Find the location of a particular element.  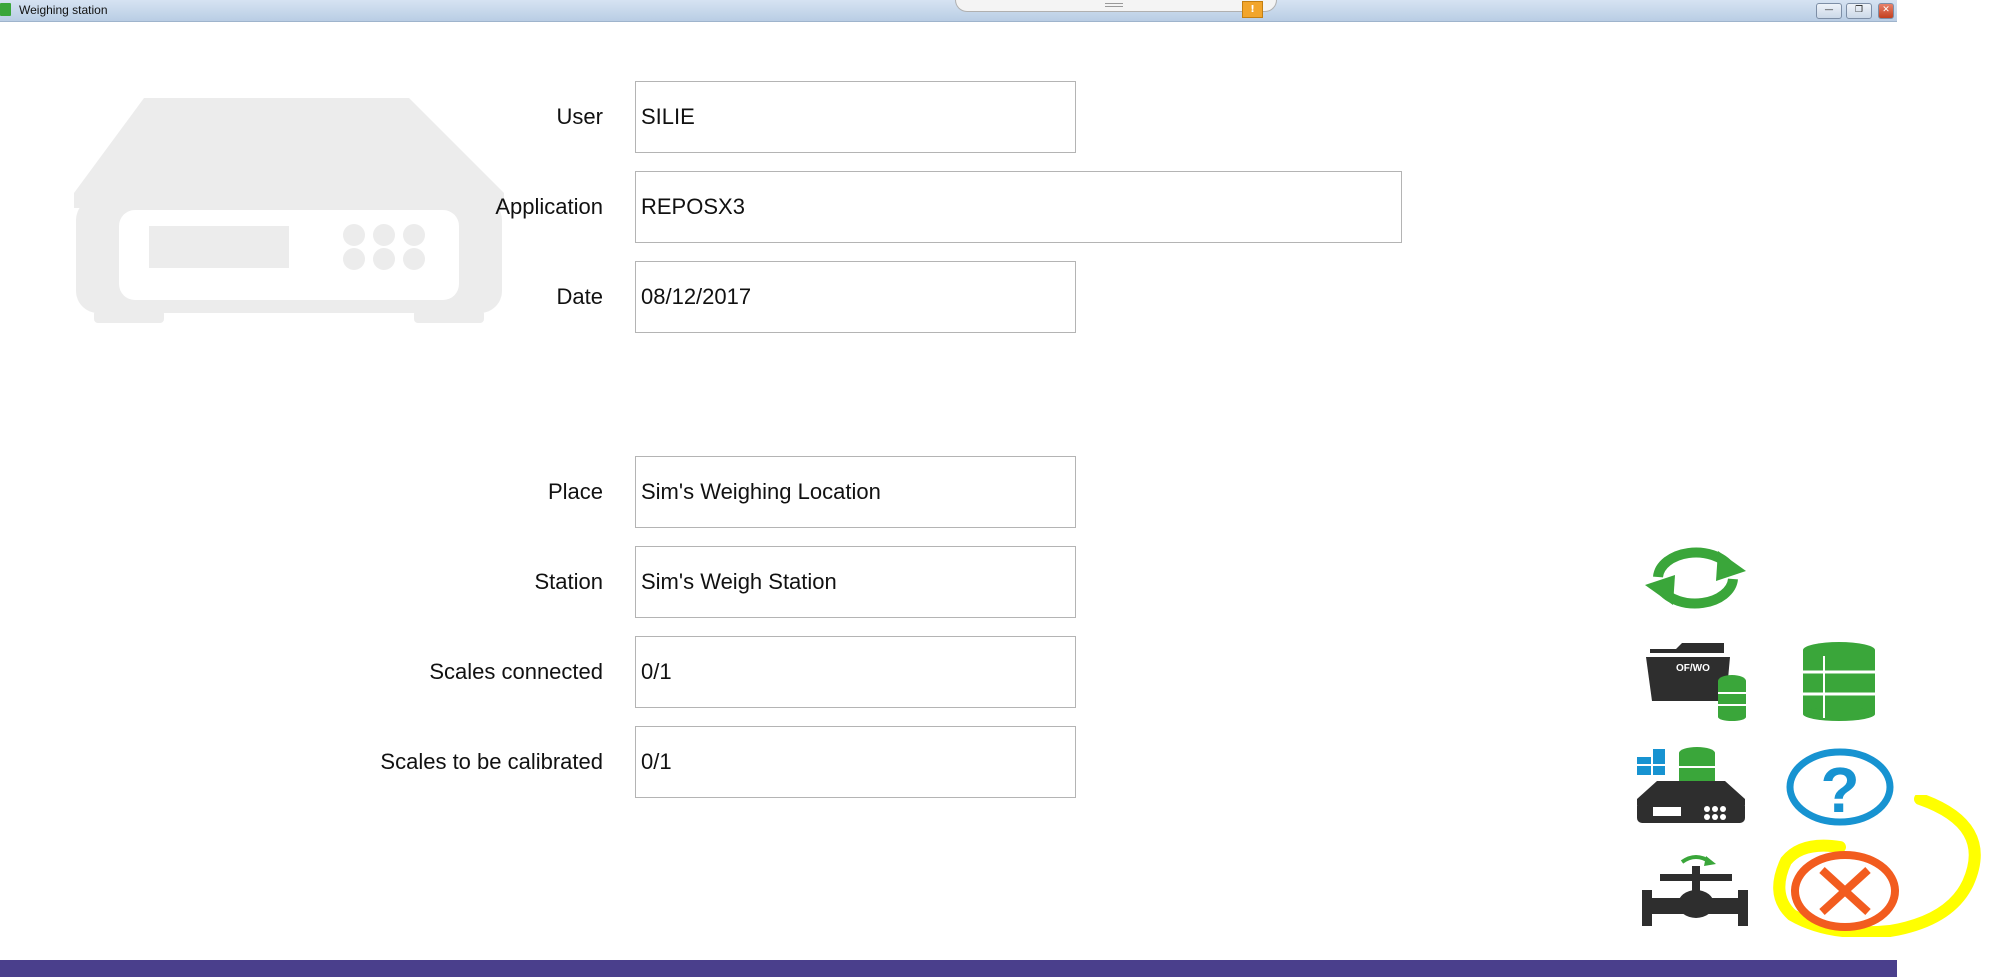

barrel-icon is located at coordinates (1839, 682).